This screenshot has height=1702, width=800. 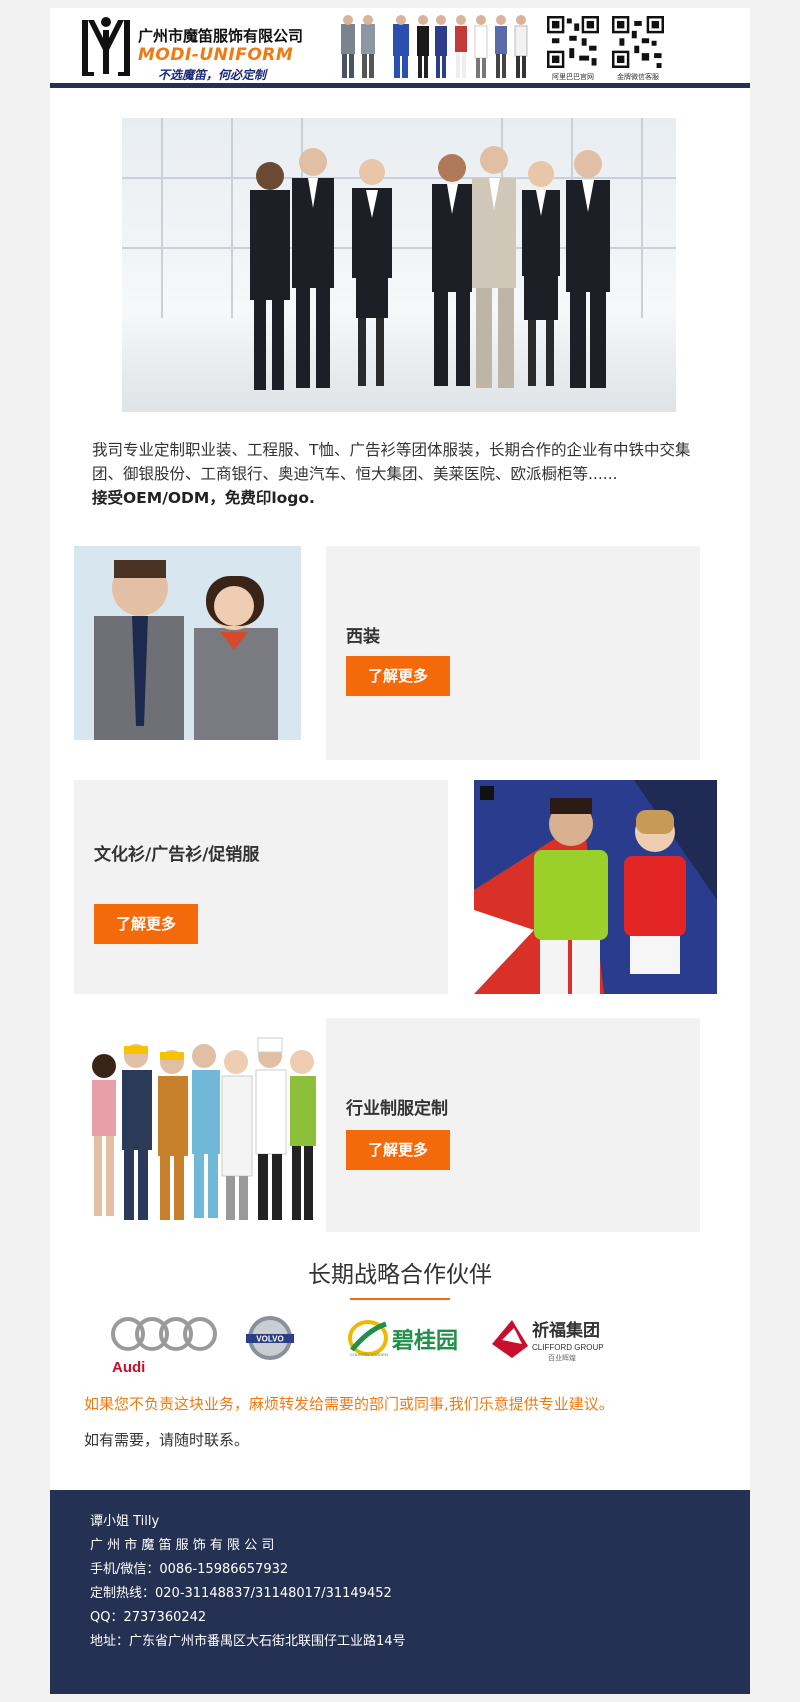 What do you see at coordinates (399, 265) in the screenshot?
I see `business-team-hero-image` at bounding box center [399, 265].